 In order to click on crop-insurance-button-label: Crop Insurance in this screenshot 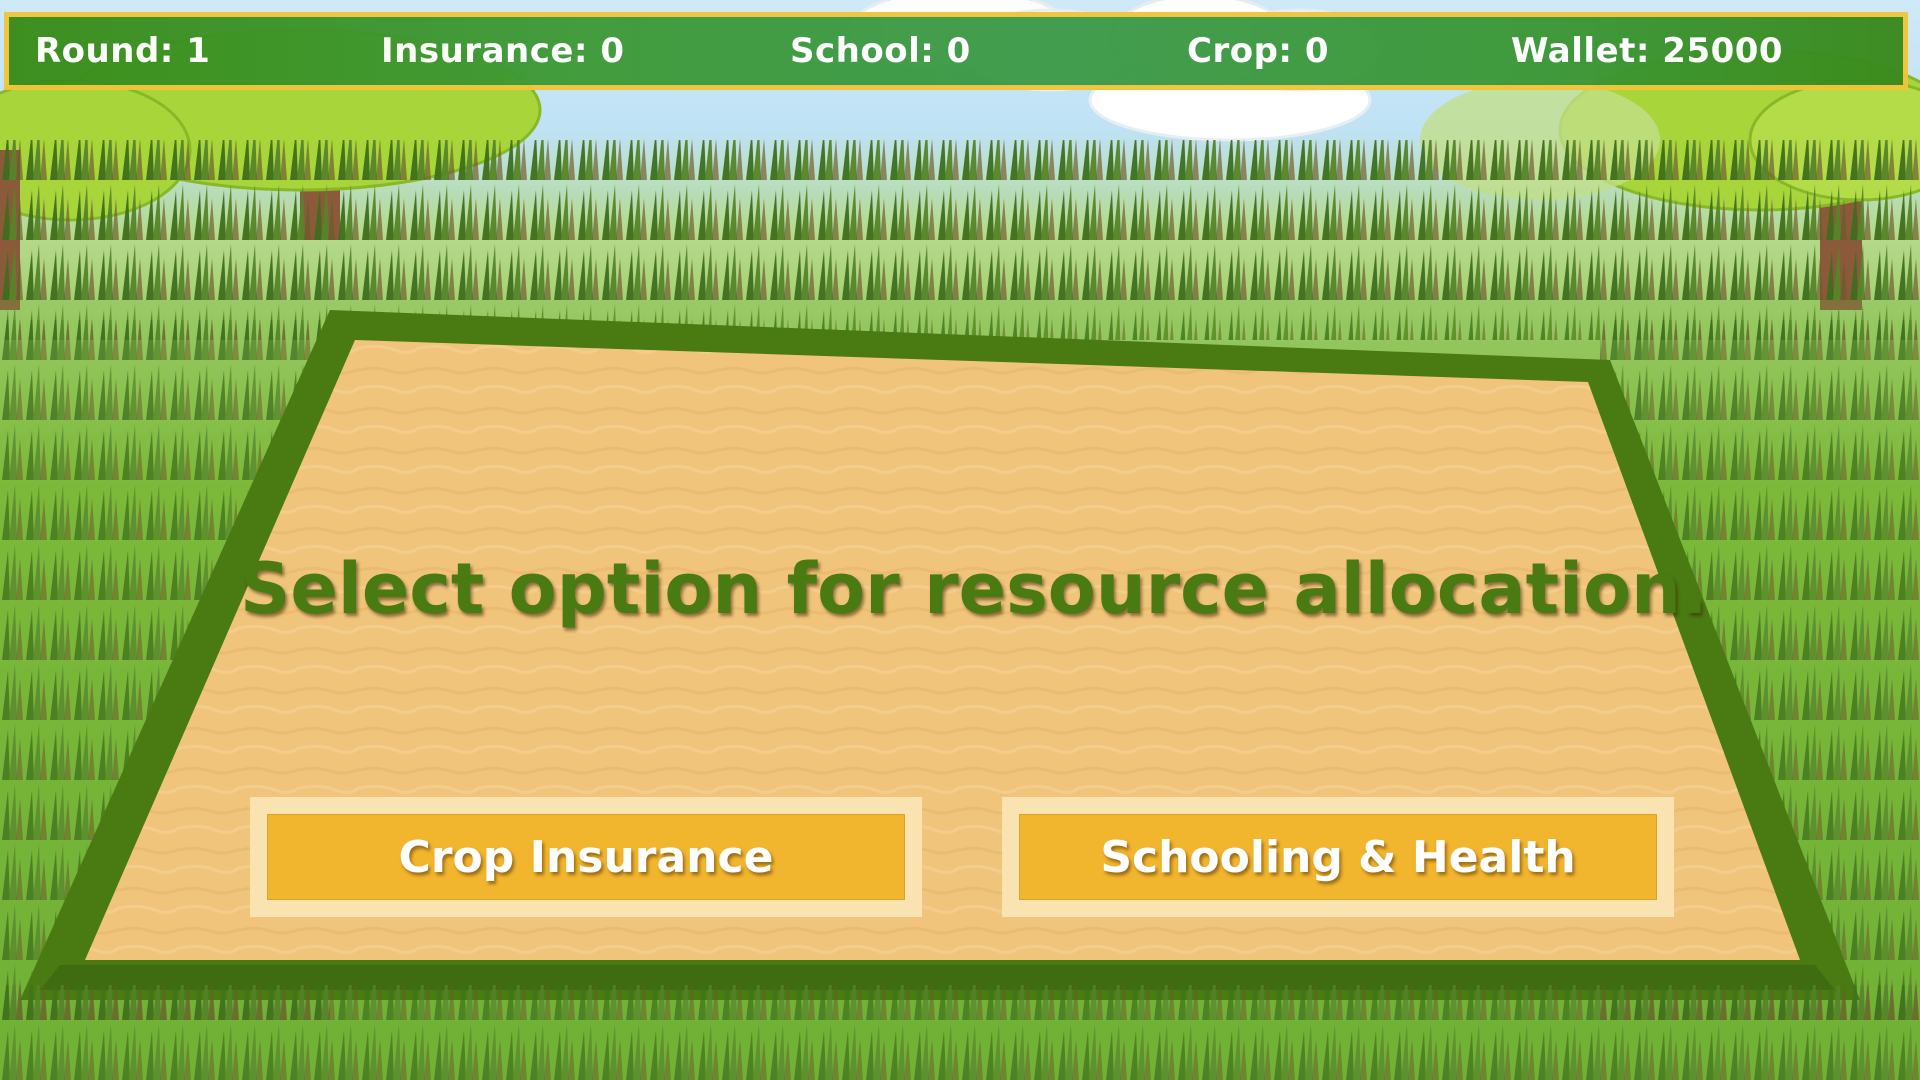, I will do `click(586, 857)`.